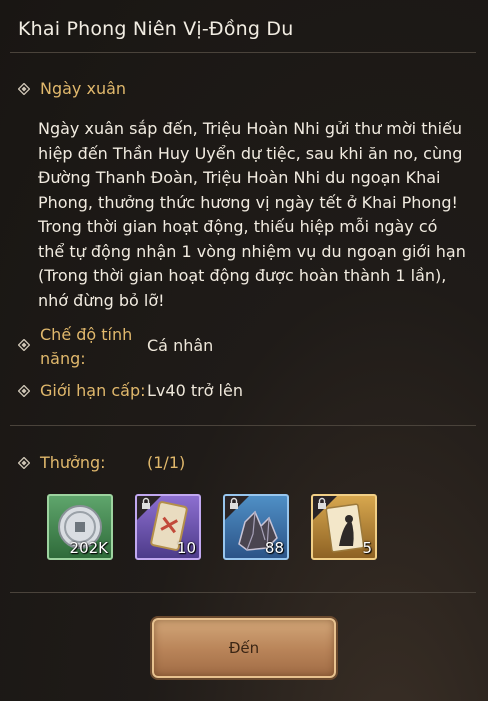 The height and width of the screenshot is (701, 488). Describe the element at coordinates (244, 648) in the screenshot. I see `go-button: Đến` at that location.